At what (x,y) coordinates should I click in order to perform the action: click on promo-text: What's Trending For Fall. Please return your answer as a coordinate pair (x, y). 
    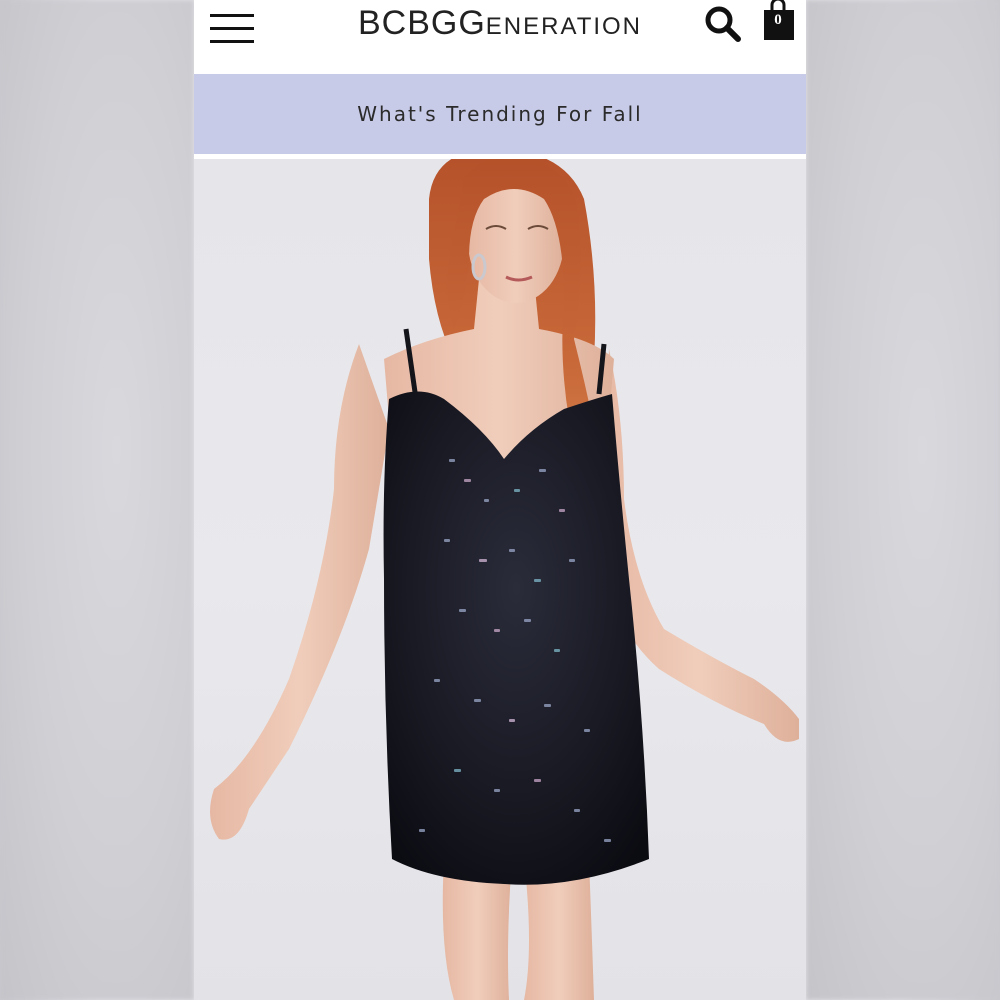
    Looking at the image, I should click on (500, 114).